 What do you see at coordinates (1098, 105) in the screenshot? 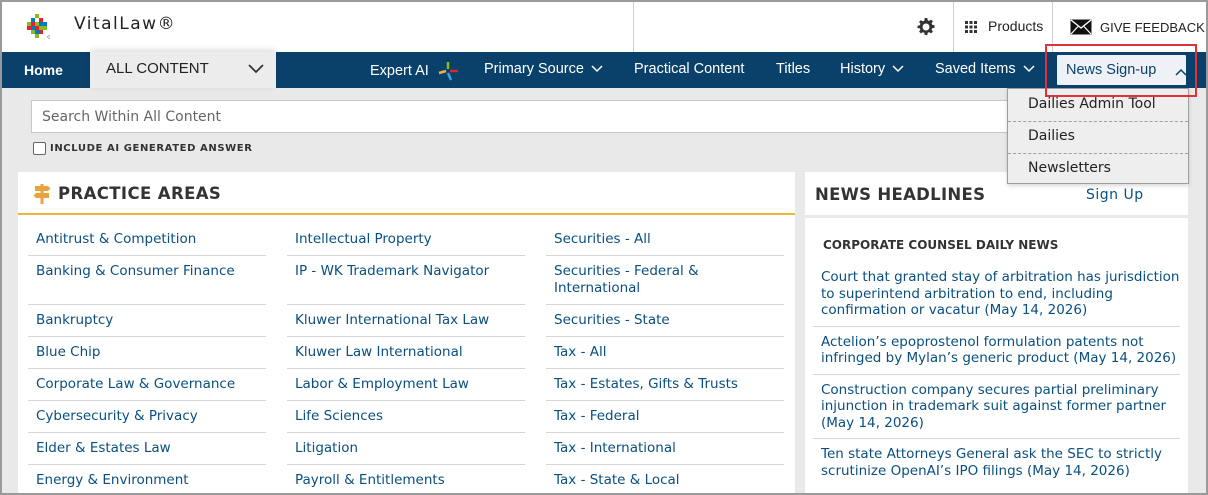
I see `menu-item-dailies-admin-tool: Dailies Admin Tool` at bounding box center [1098, 105].